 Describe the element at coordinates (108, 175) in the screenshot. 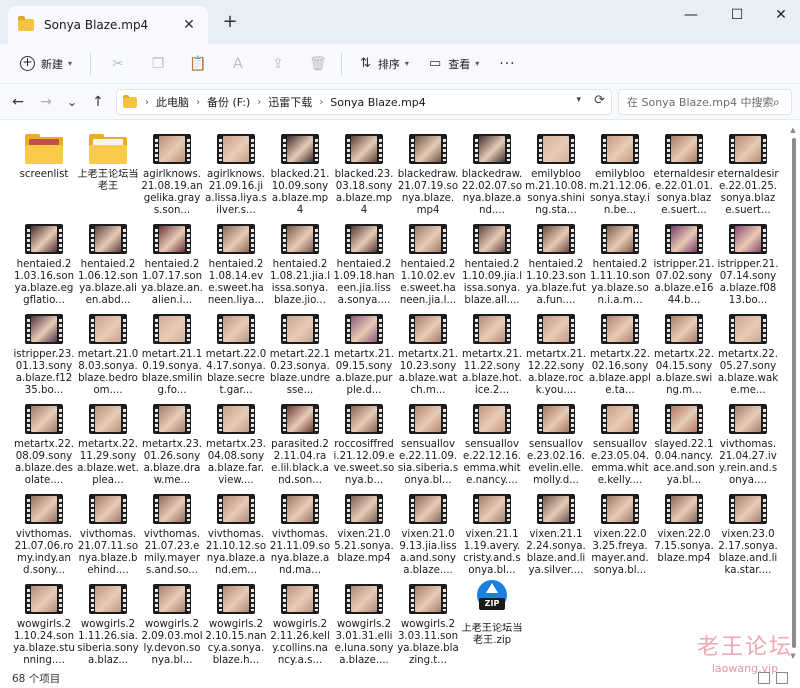

I see `file-item: 上老王论坛当老王` at that location.